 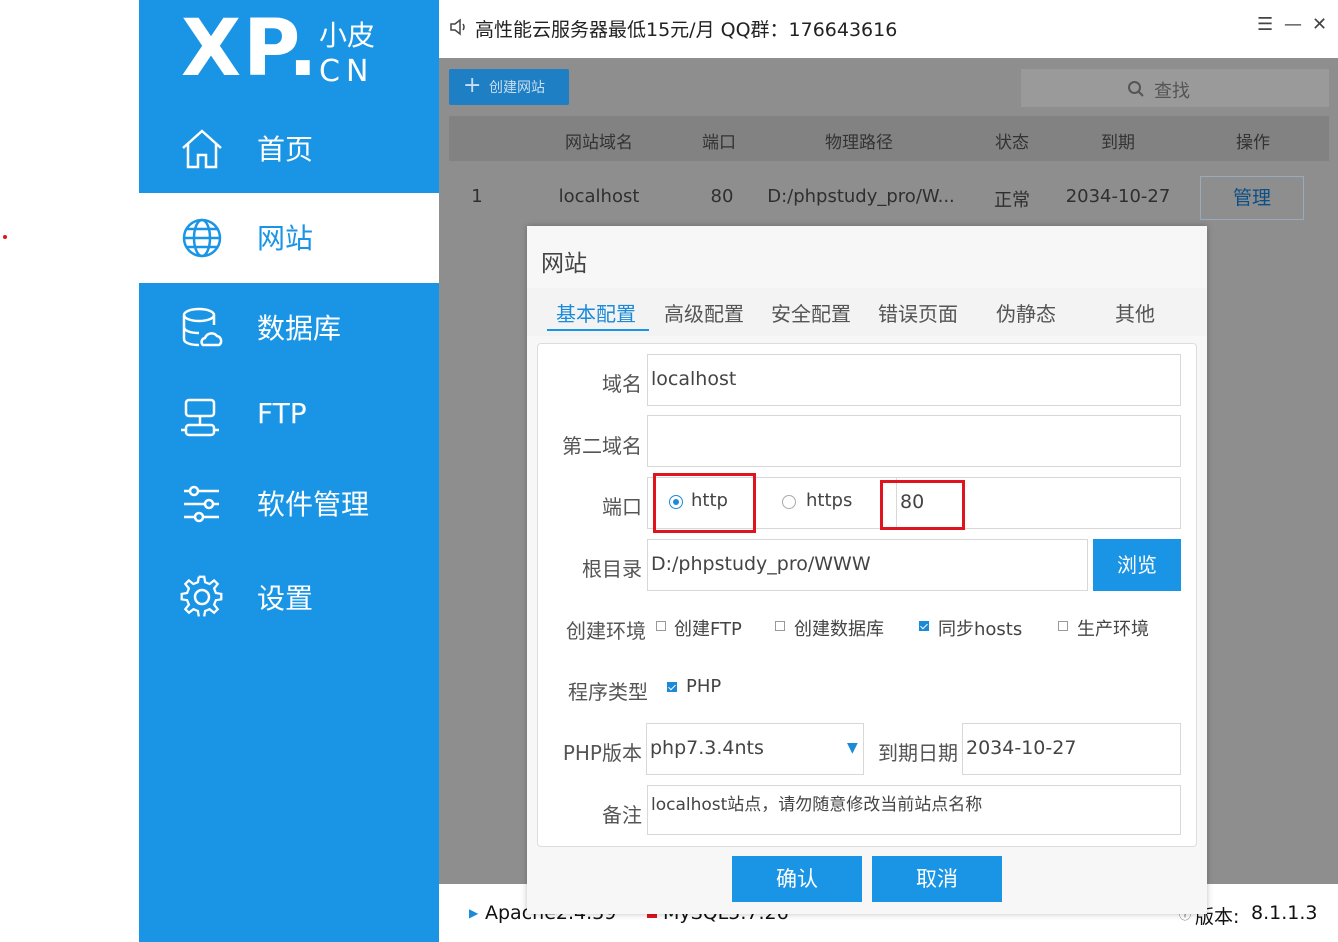 What do you see at coordinates (285, 149) in the screenshot?
I see `nav-label: 首页` at bounding box center [285, 149].